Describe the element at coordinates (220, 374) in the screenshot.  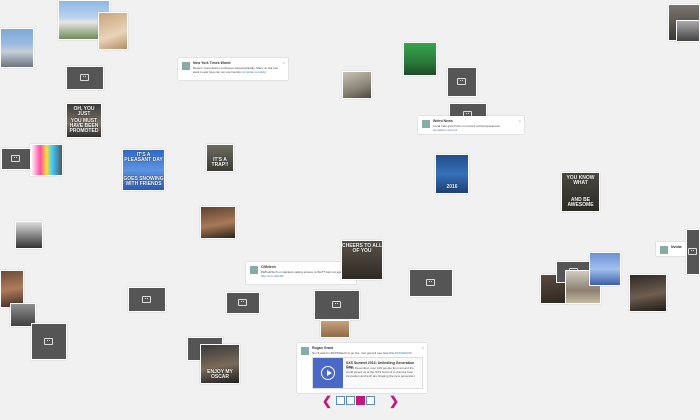
I see `meme-caption-bottom: ENJOY MY OSCAR` at that location.